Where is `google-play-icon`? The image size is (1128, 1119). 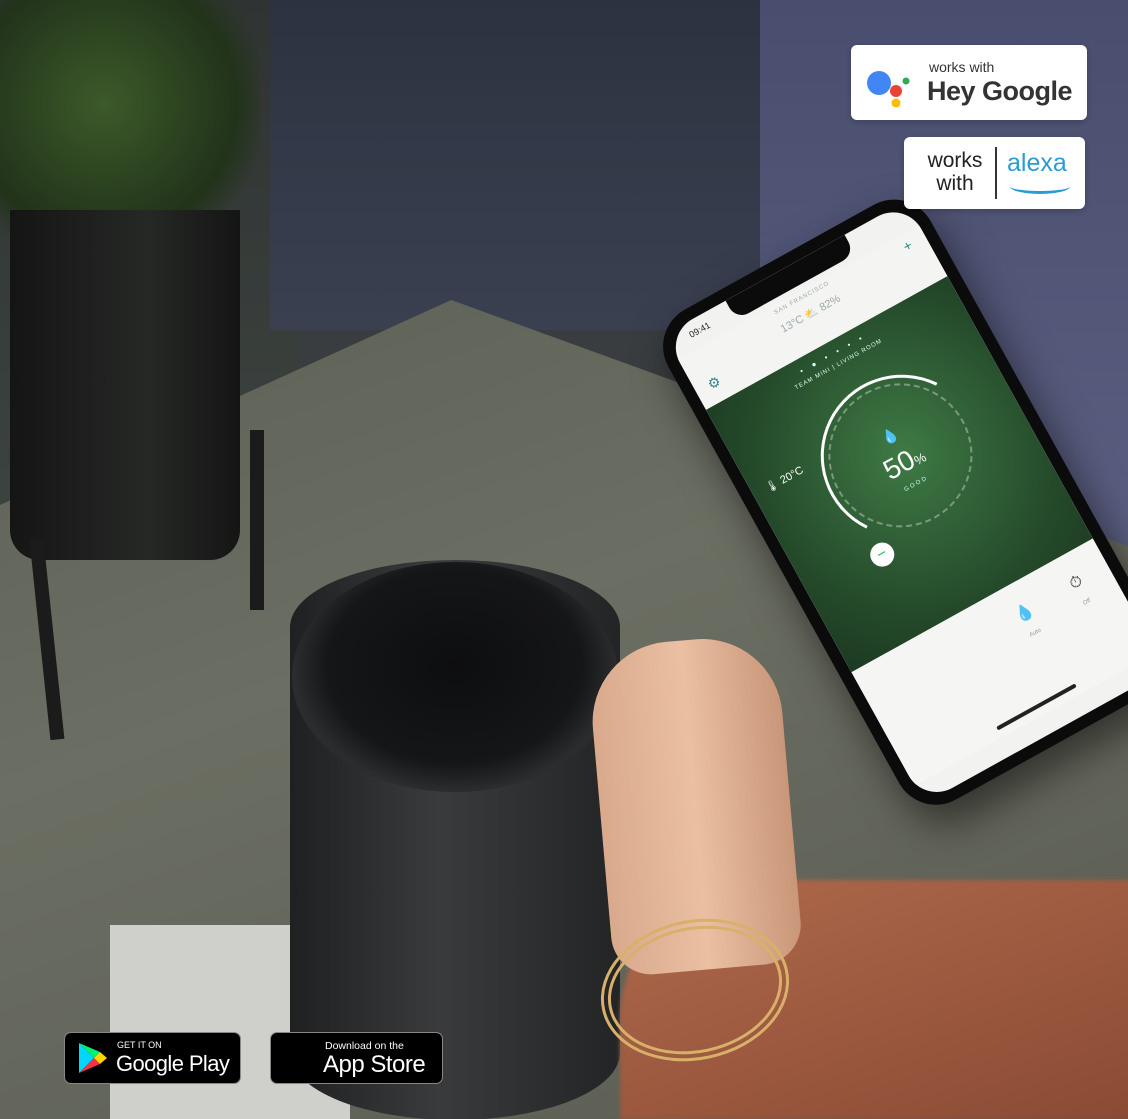 google-play-icon is located at coordinates (93, 1058).